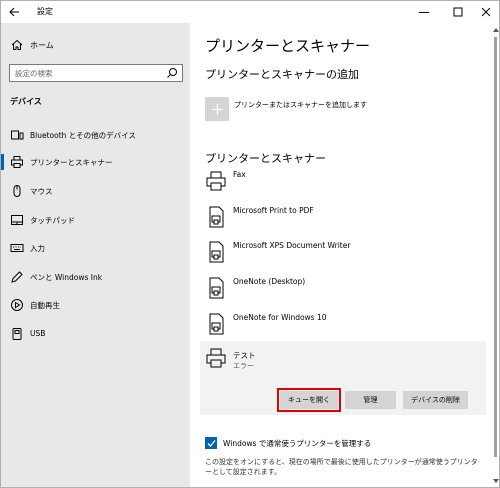 This screenshot has width=500, height=488. What do you see at coordinates (17, 334) in the screenshot?
I see `usb-icon` at bounding box center [17, 334].